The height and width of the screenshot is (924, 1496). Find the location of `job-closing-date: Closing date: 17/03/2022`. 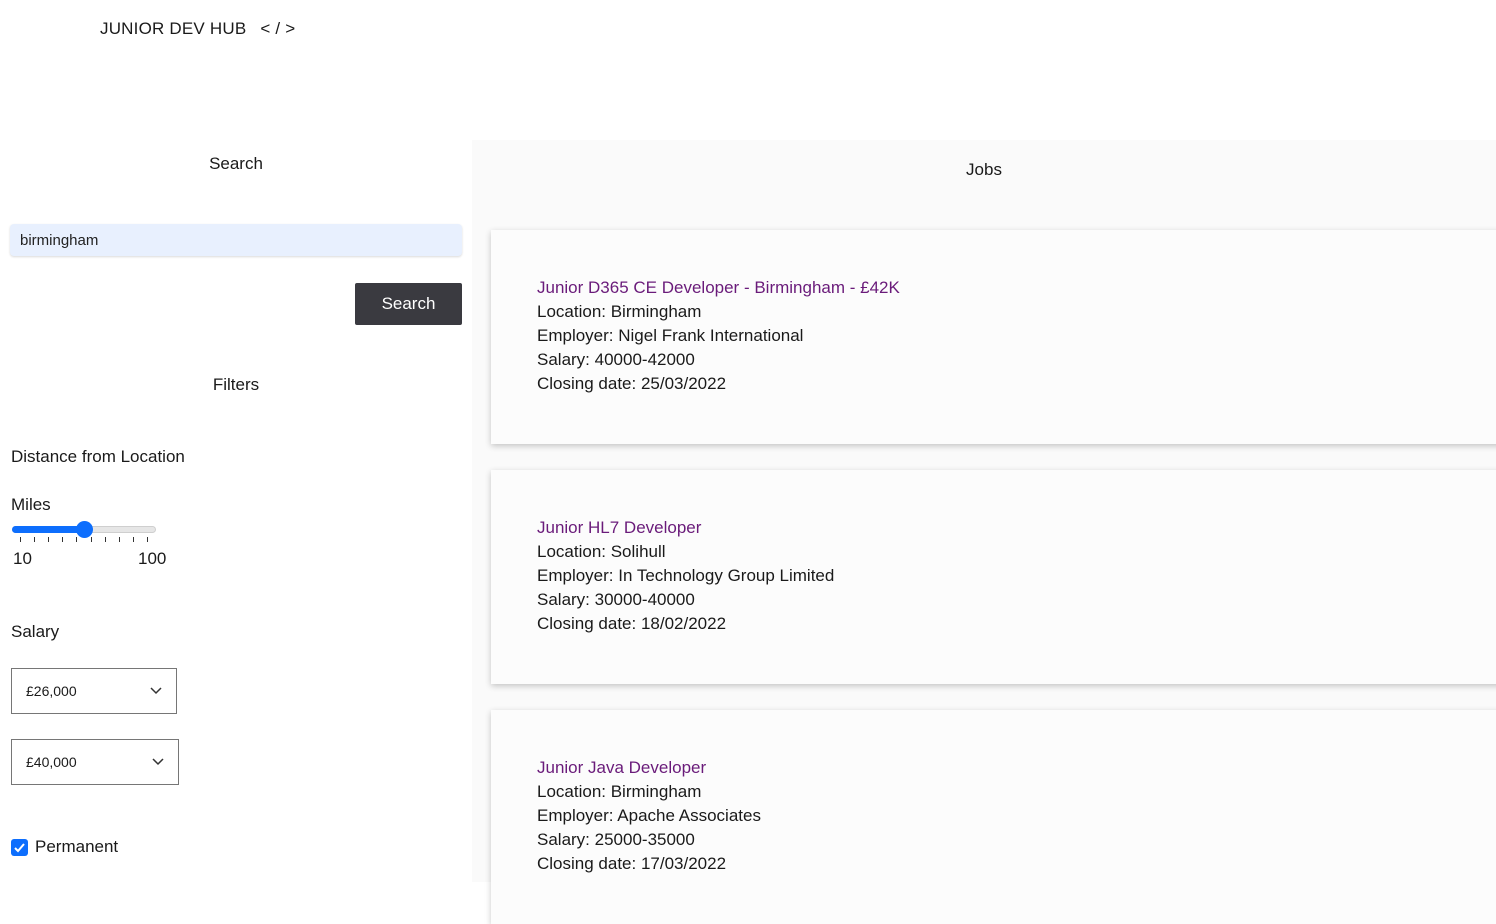

job-closing-date: Closing date: 17/03/2022 is located at coordinates (632, 863).